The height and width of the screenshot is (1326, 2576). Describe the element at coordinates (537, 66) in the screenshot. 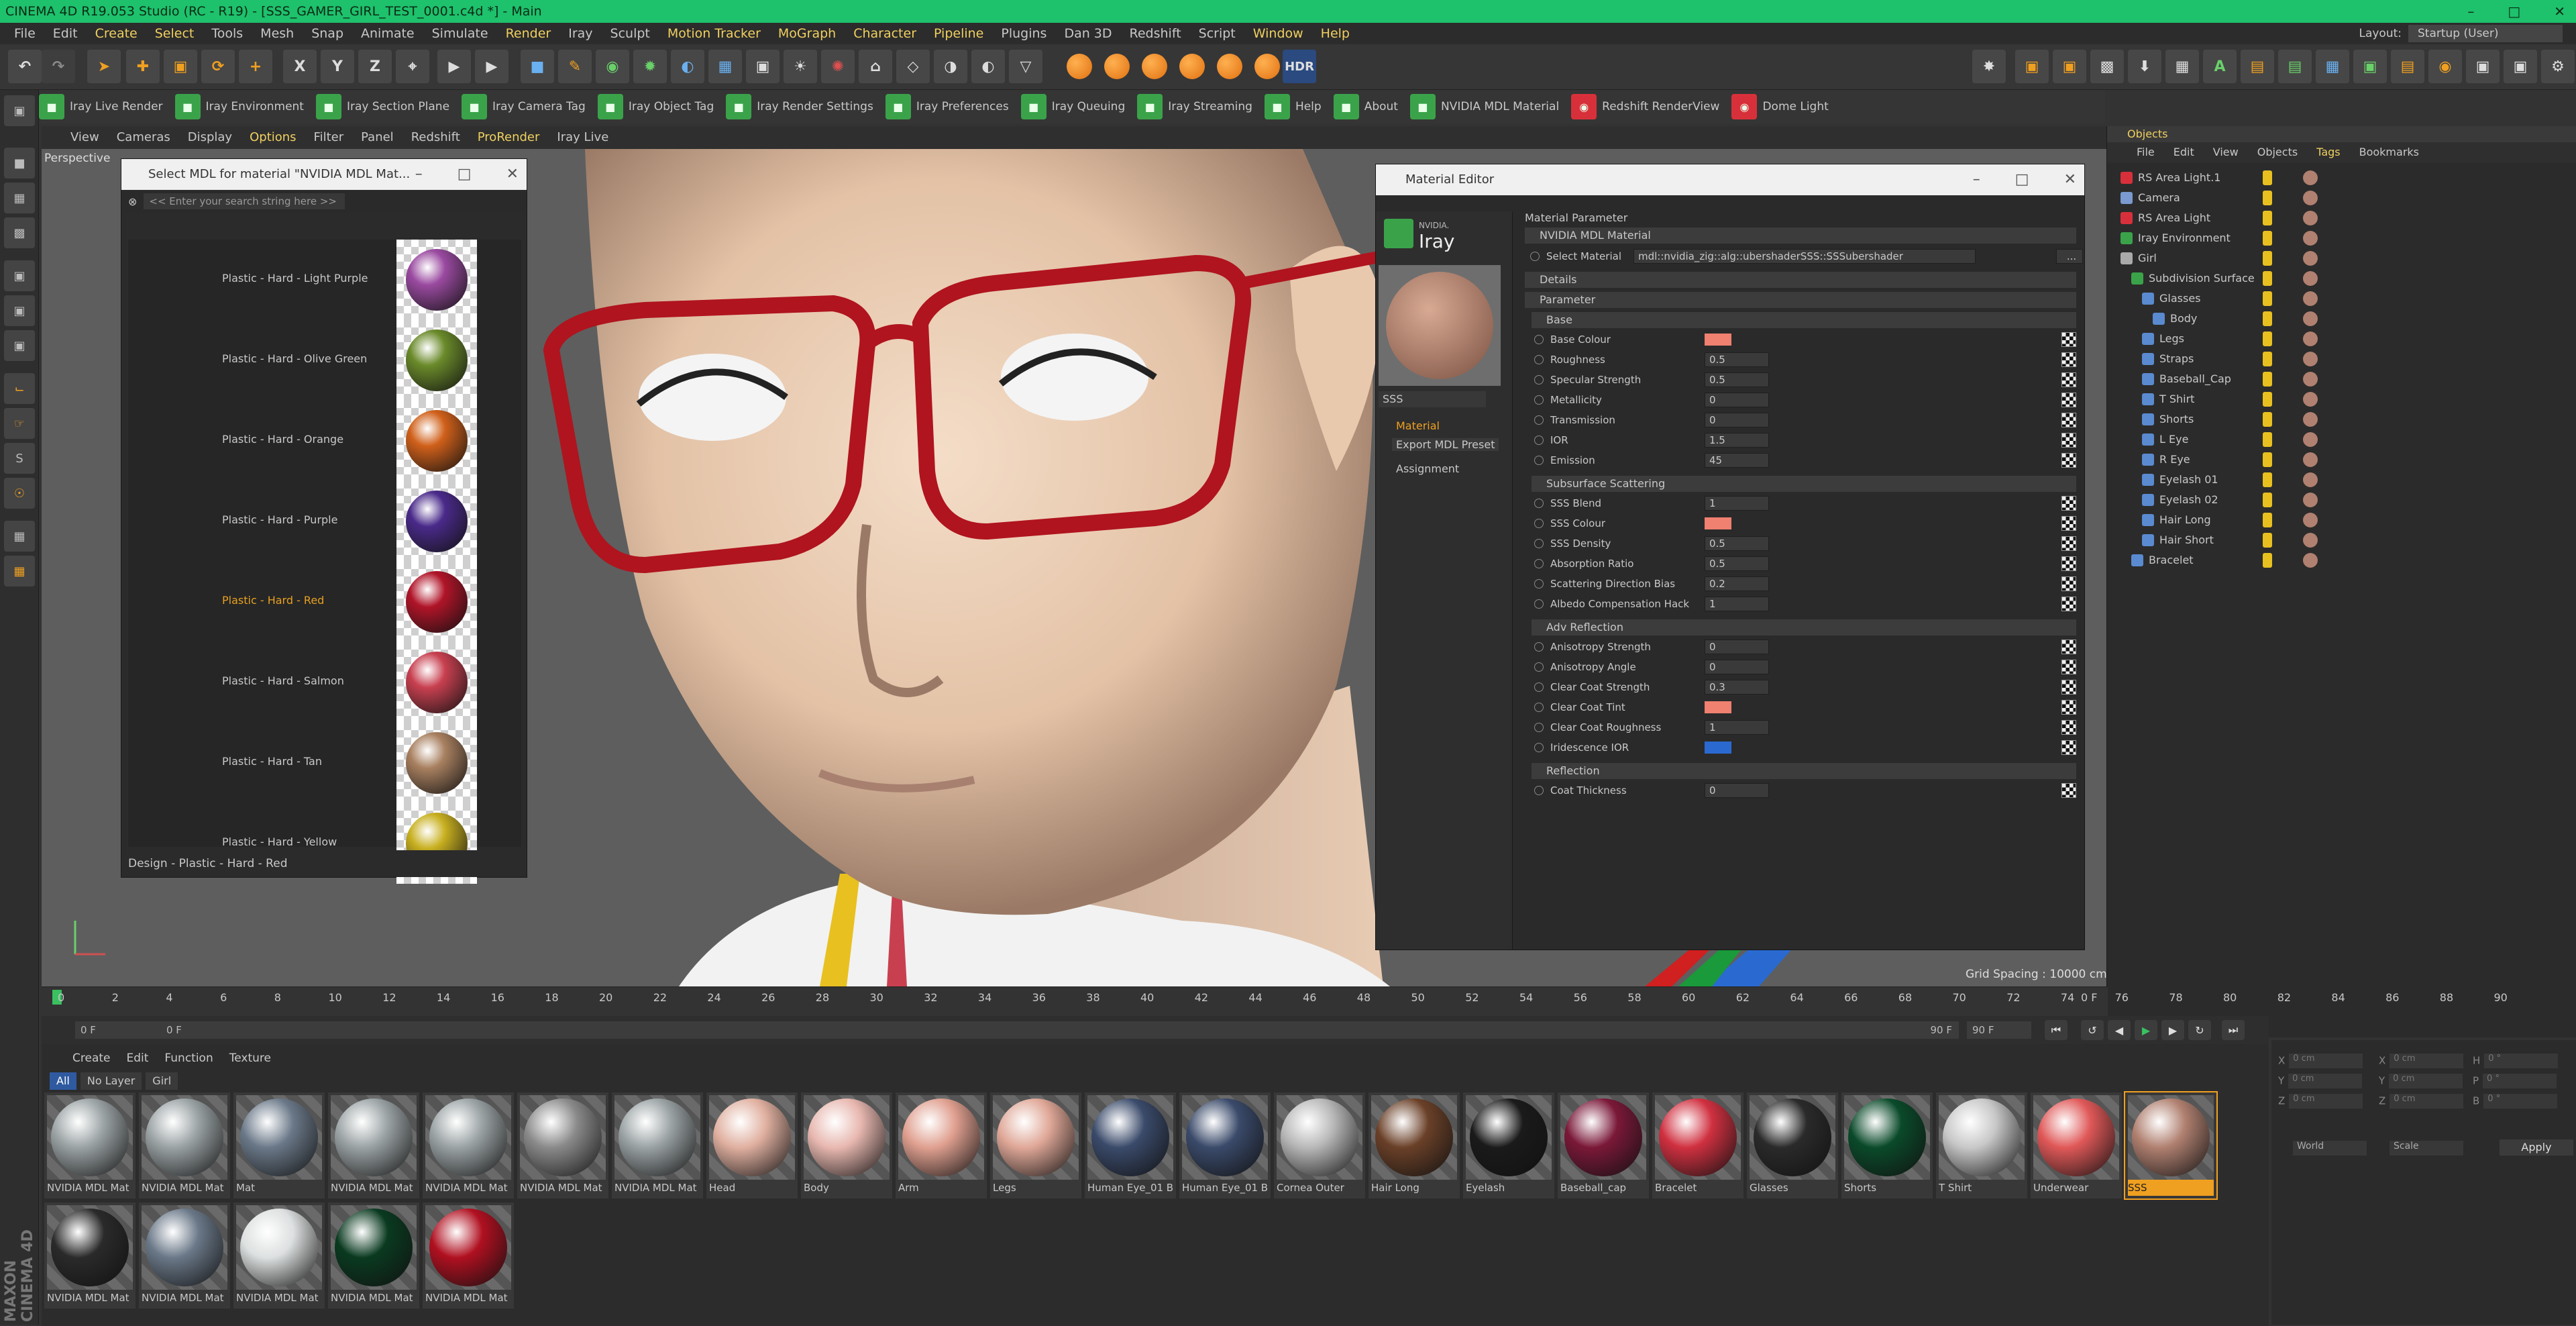

I see `cube-icon: ■` at that location.